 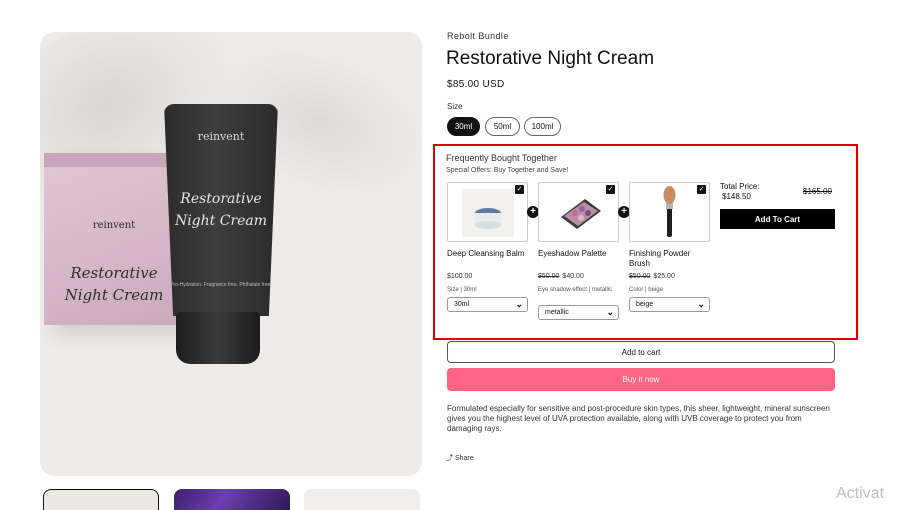 What do you see at coordinates (476, 84) in the screenshot?
I see `product-price: $85.00 USD` at bounding box center [476, 84].